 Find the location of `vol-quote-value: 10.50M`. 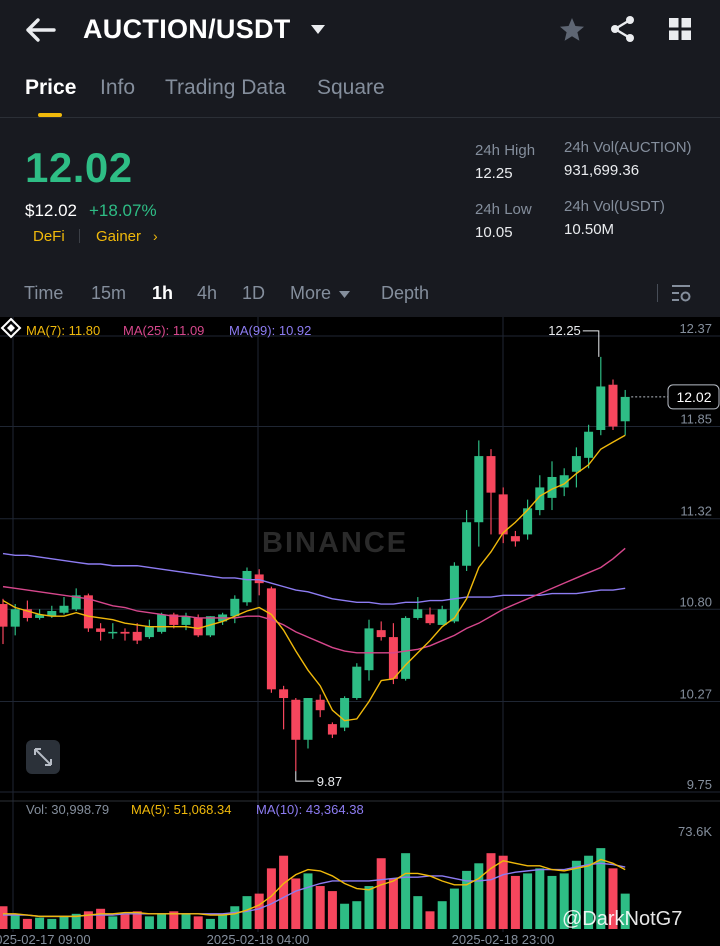

vol-quote-value: 10.50M is located at coordinates (589, 229).